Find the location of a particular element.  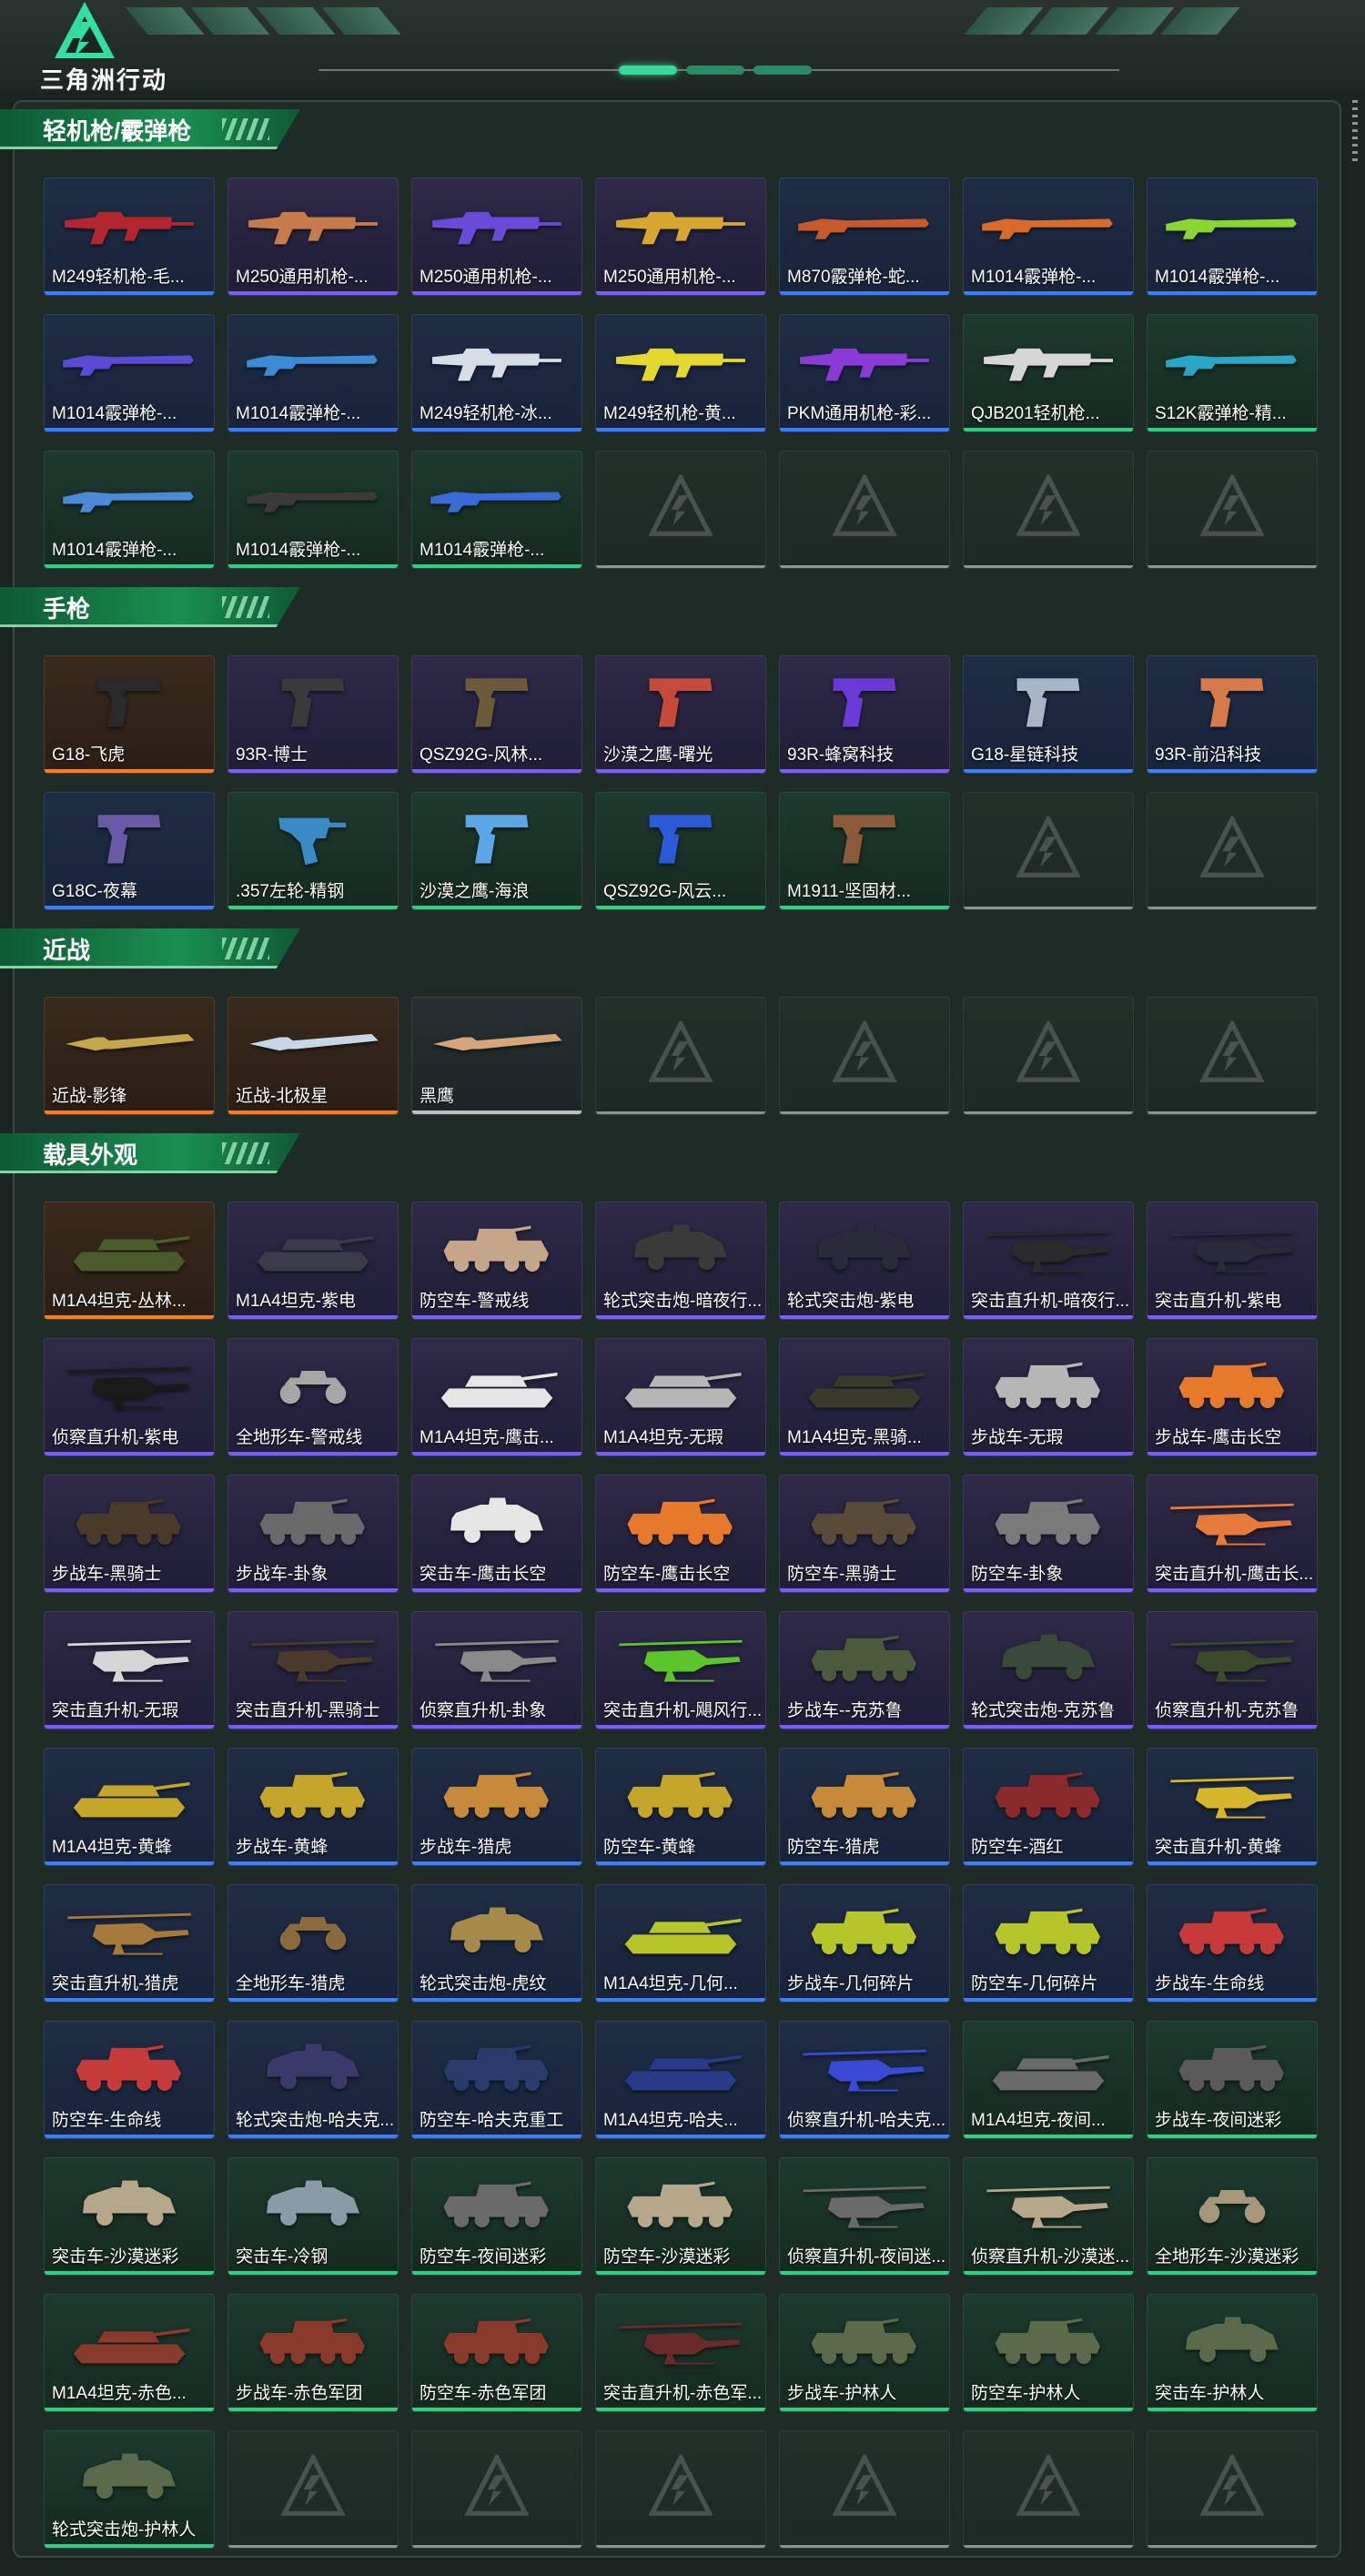

skin-card: 防空车-警戒线 is located at coordinates (497, 1261).